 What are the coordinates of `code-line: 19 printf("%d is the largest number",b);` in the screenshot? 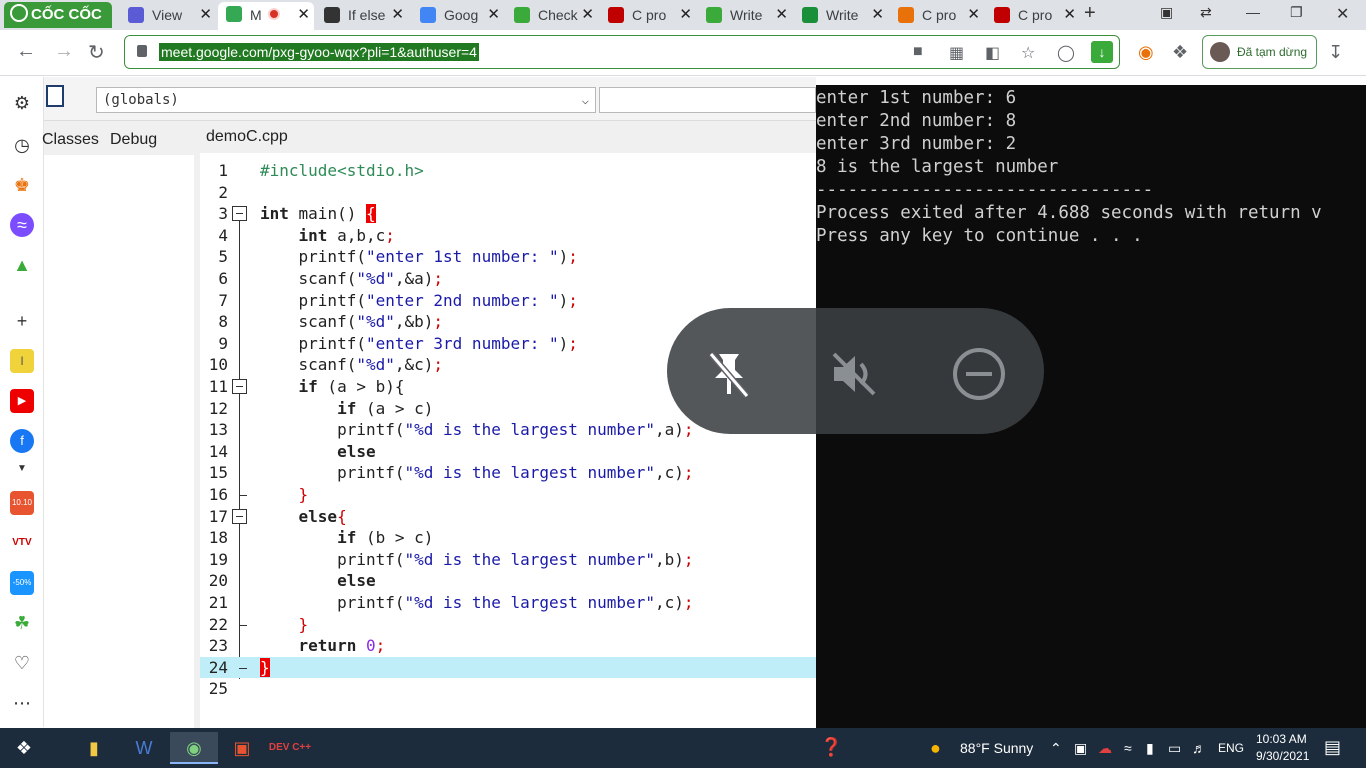 It's located at (508, 560).